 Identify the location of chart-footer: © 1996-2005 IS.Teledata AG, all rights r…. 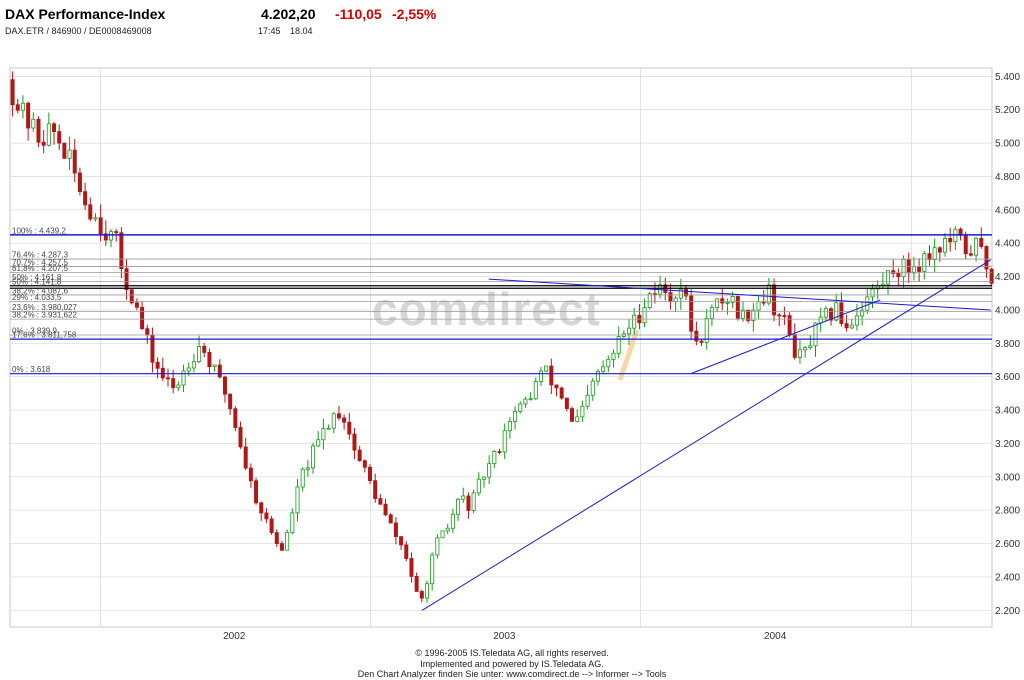
(512, 664).